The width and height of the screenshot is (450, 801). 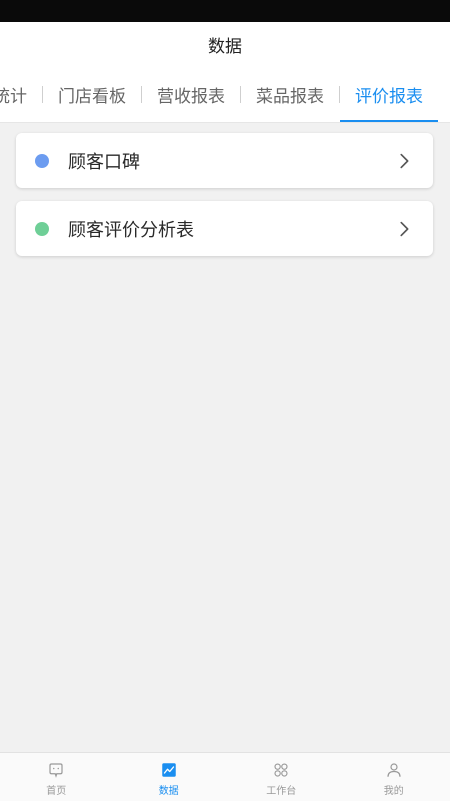 I want to click on grid-icon, so click(x=281, y=770).